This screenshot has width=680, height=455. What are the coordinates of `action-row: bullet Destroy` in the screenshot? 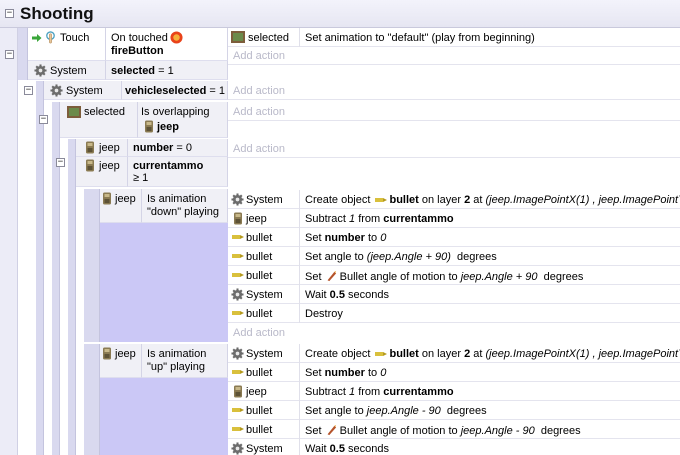 It's located at (454, 313).